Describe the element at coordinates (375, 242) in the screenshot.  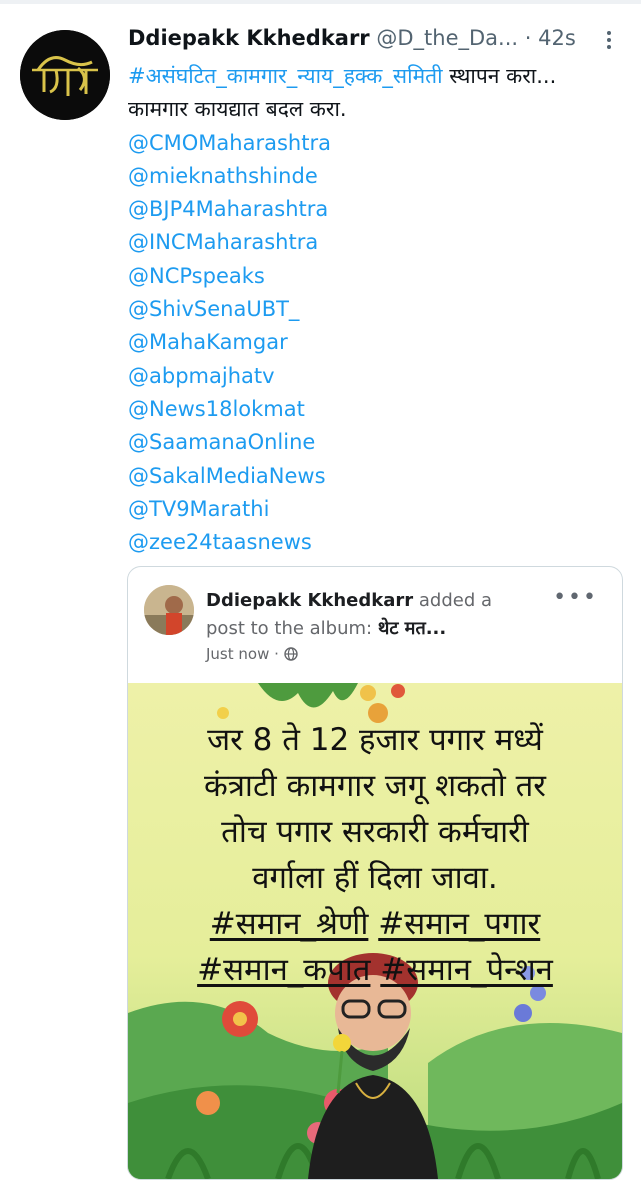
I see `mention-link: @INCMaharashtra` at that location.